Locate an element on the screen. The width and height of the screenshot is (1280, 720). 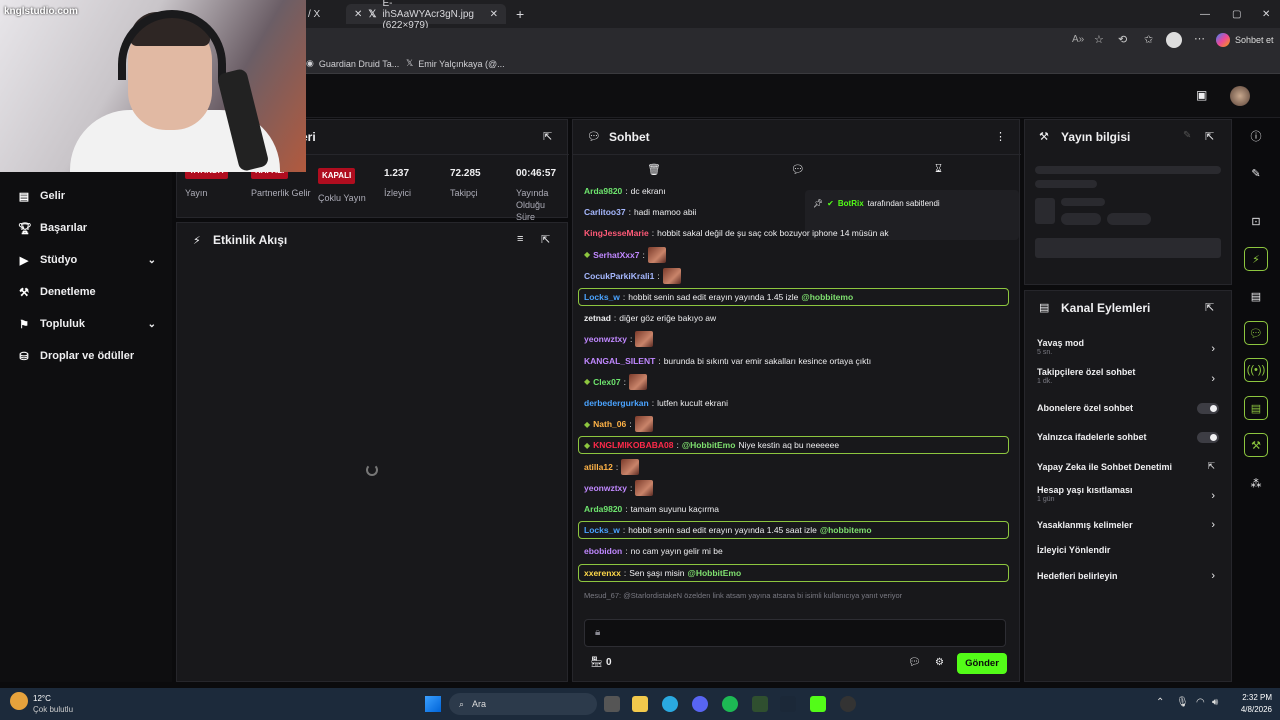
profile-icon is located at coordinates (1174, 40).